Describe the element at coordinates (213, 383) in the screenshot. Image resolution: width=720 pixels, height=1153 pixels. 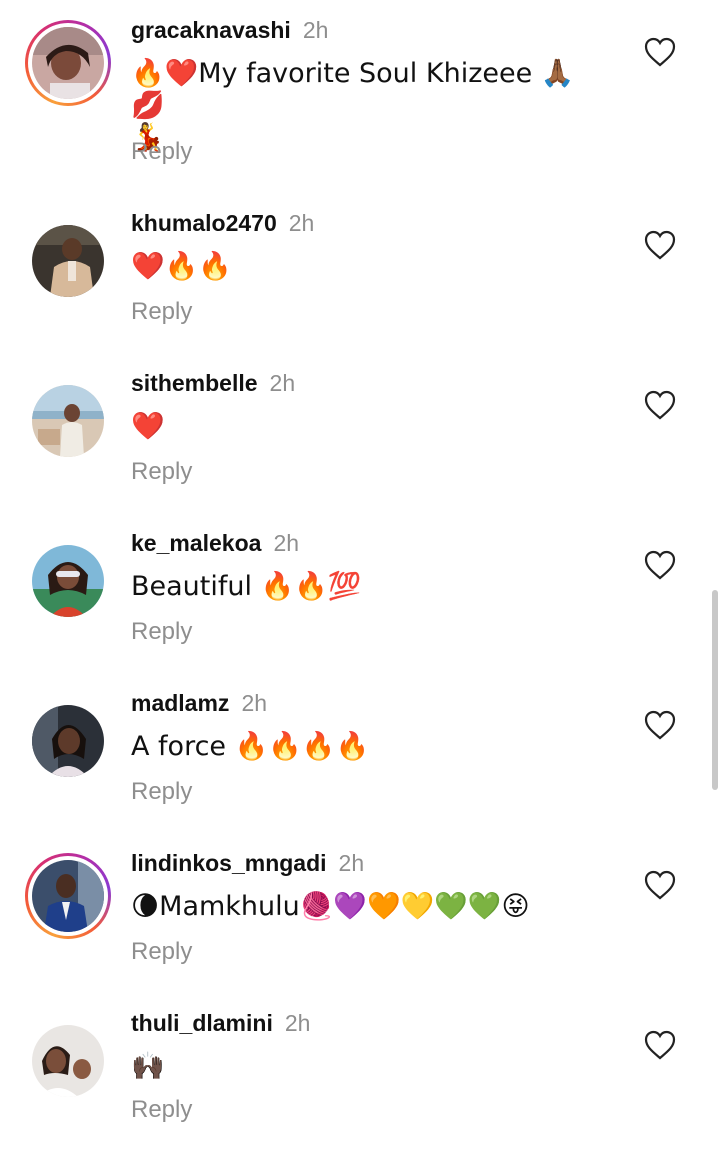
I see `comment-username: sithembelle 2h` at that location.